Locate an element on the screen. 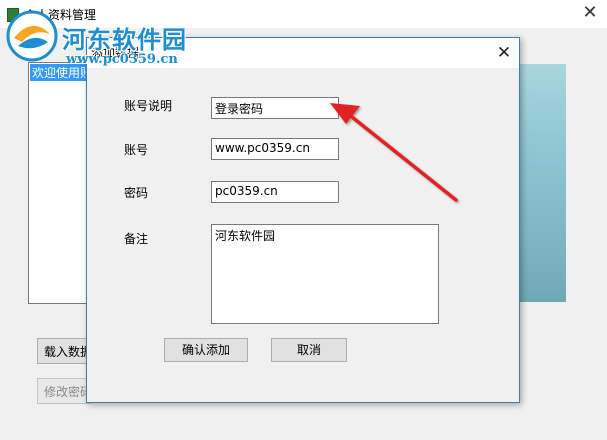 The image size is (607, 440). modify-password-label: 修改密码 is located at coordinates (68, 392).